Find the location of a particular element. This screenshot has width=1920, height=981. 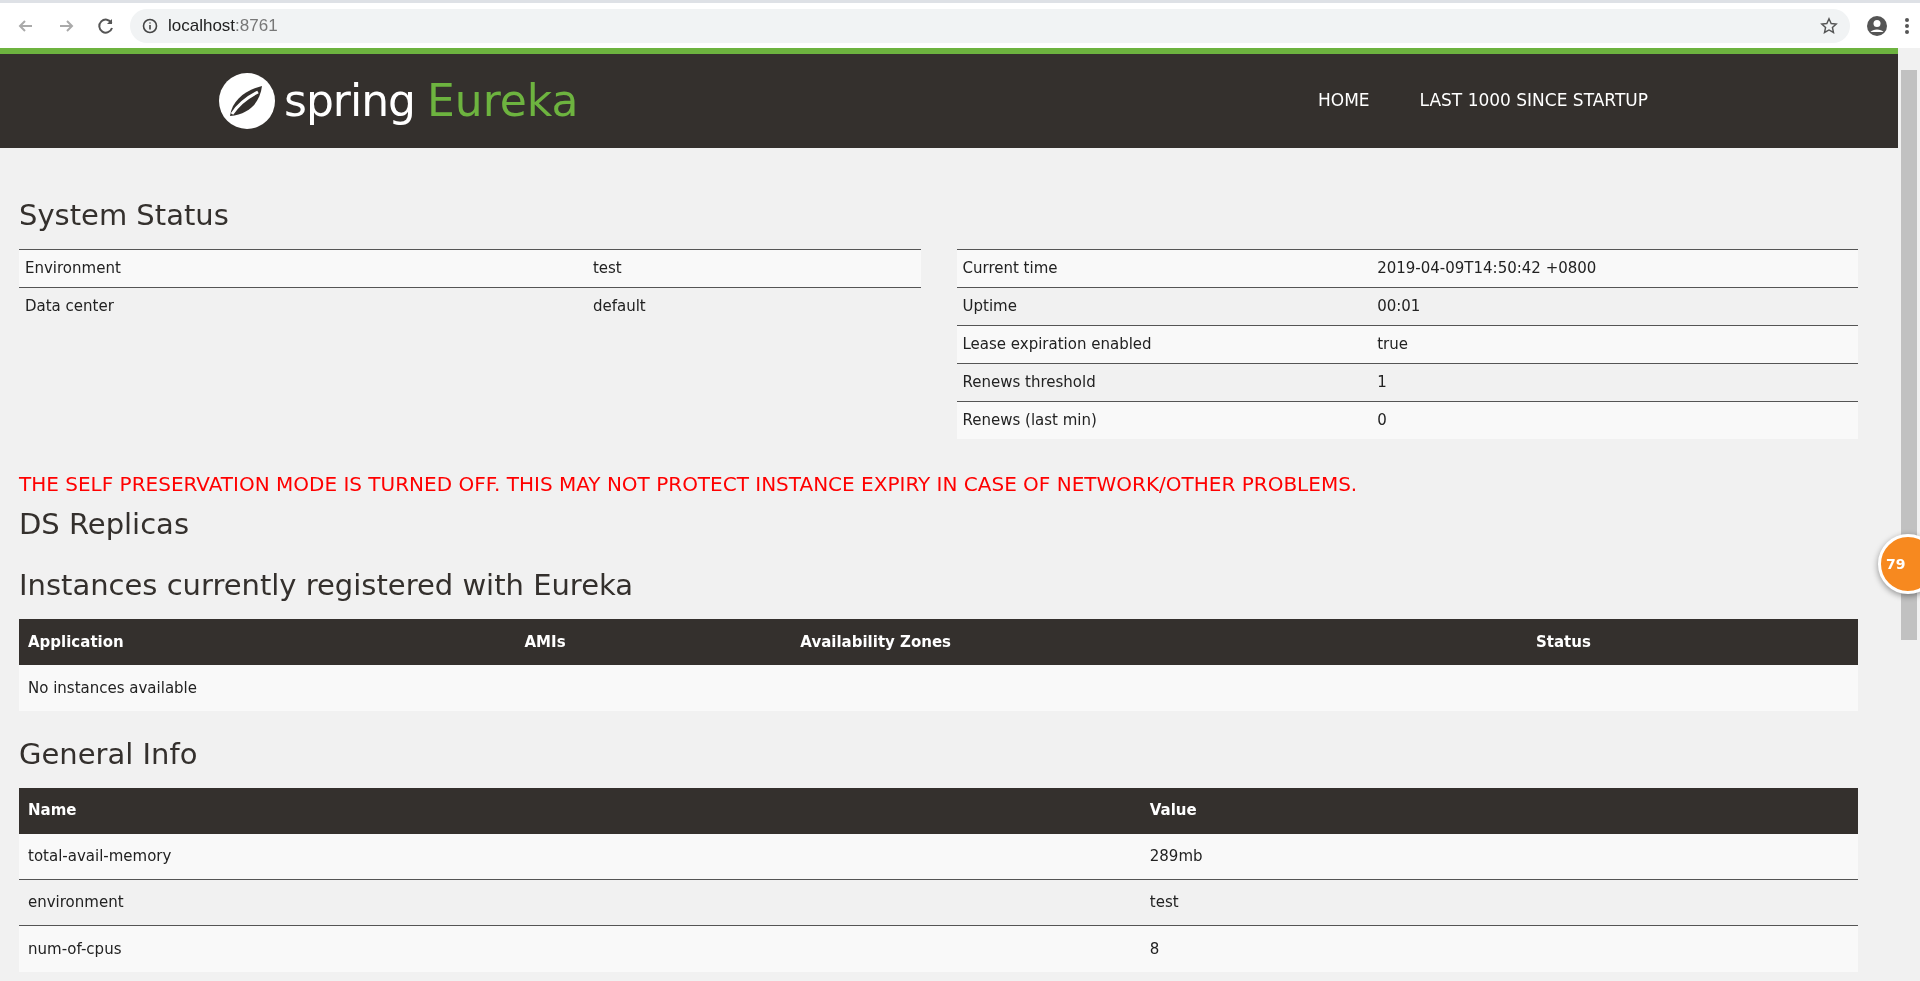

table-cell: Current time is located at coordinates (1164, 268).